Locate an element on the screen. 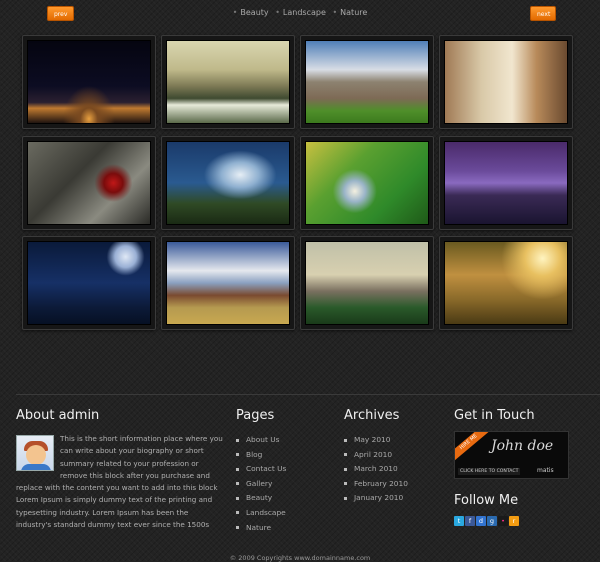 Image resolution: width=600 pixels, height=562 pixels. footer-divider is located at coordinates (308, 394).